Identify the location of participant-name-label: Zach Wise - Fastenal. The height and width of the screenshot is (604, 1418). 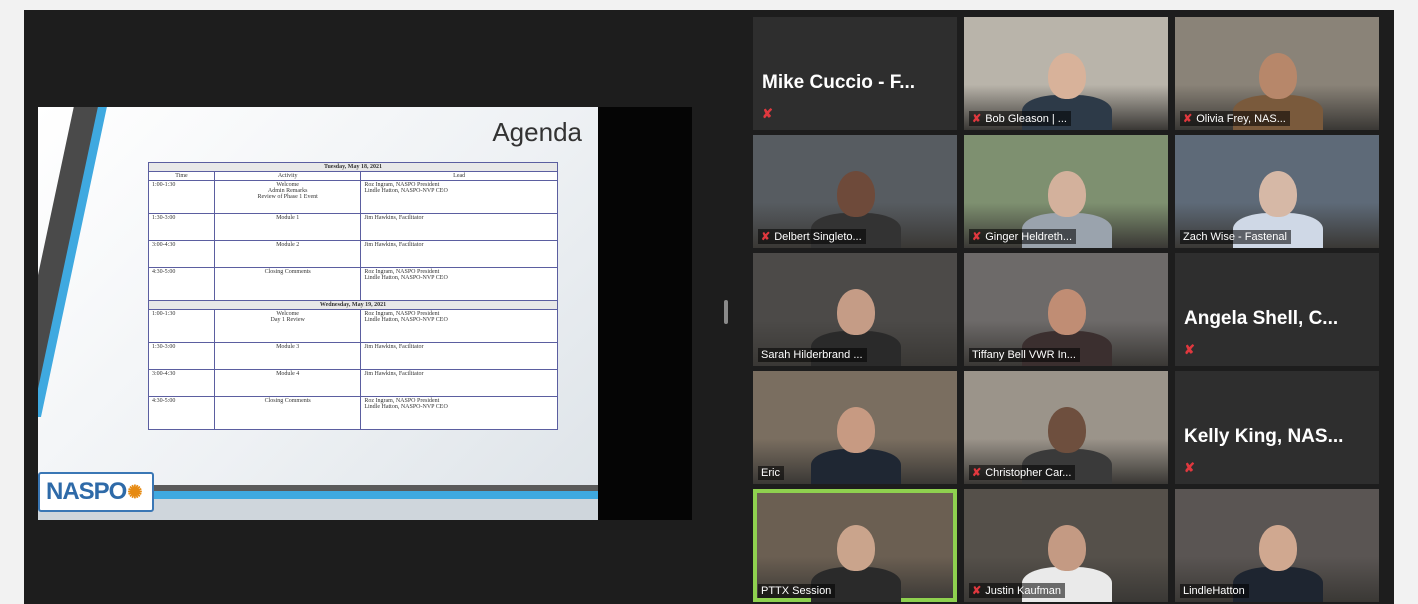
(1235, 237).